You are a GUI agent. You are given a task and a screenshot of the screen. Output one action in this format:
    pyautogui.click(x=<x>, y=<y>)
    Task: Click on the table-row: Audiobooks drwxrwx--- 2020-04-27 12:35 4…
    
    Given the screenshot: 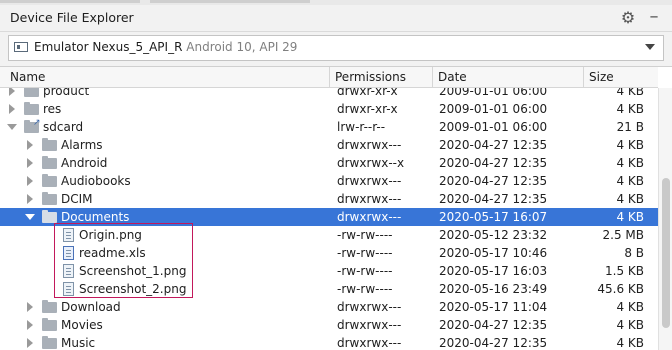 What is the action you would take?
    pyautogui.click(x=329, y=181)
    